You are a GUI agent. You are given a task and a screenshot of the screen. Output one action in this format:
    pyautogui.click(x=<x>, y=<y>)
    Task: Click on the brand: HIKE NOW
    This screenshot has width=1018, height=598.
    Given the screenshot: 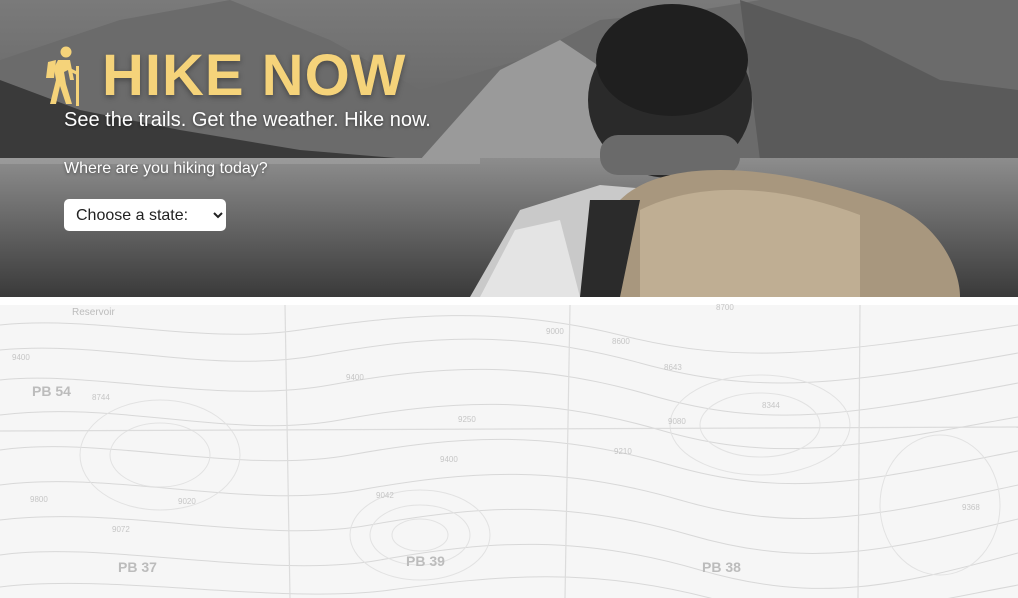 What is the action you would take?
    pyautogui.click(x=223, y=76)
    